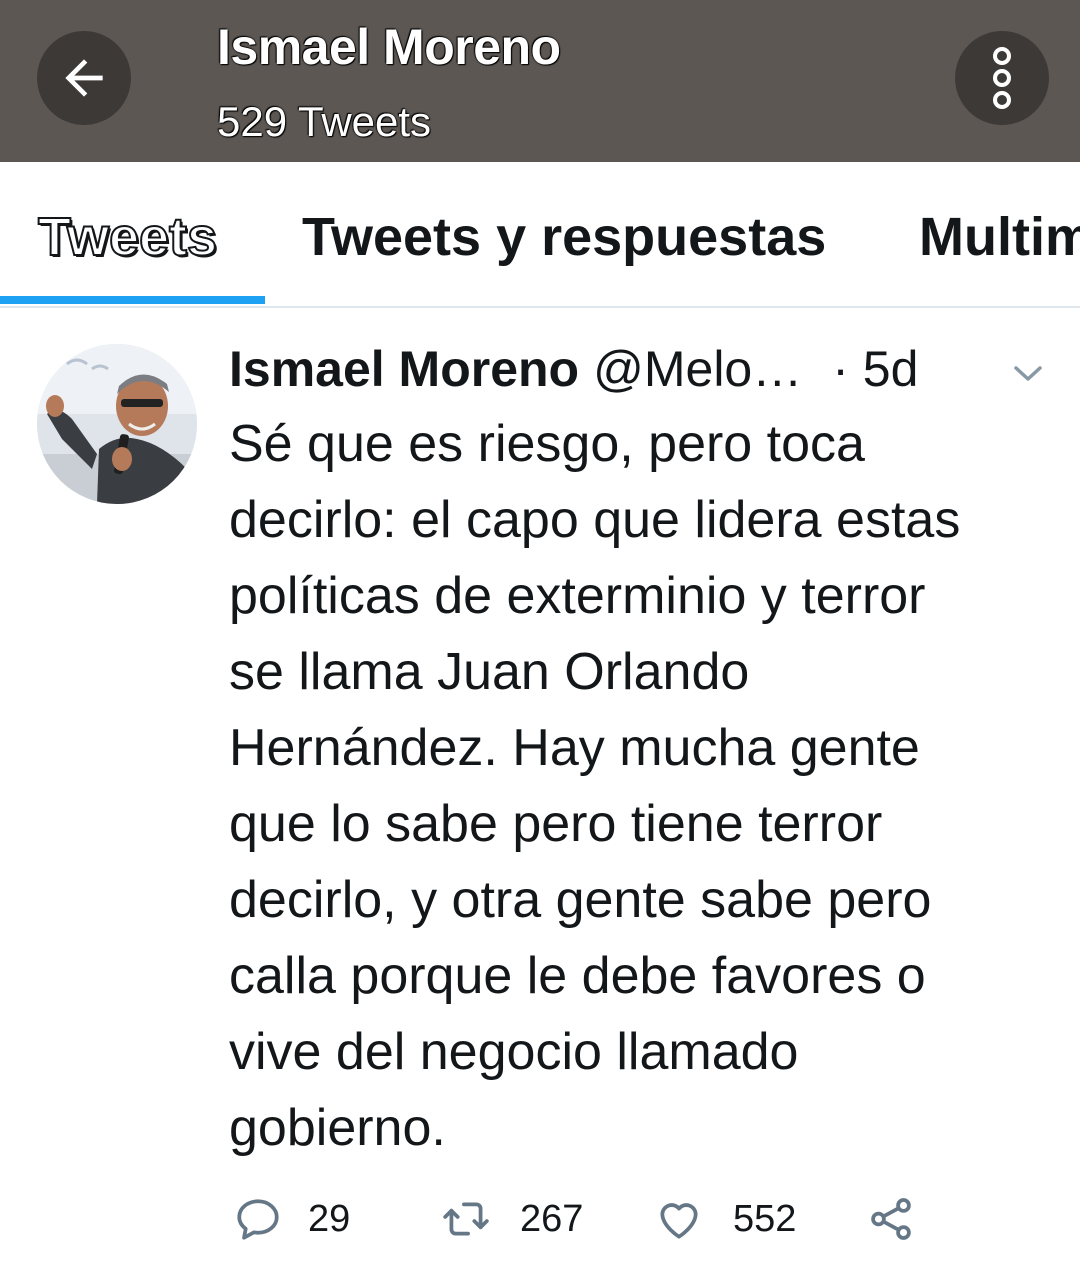  Describe the element at coordinates (564, 237) in the screenshot. I see `tab-tweets-and-replies: Tweets y respuestas` at that location.